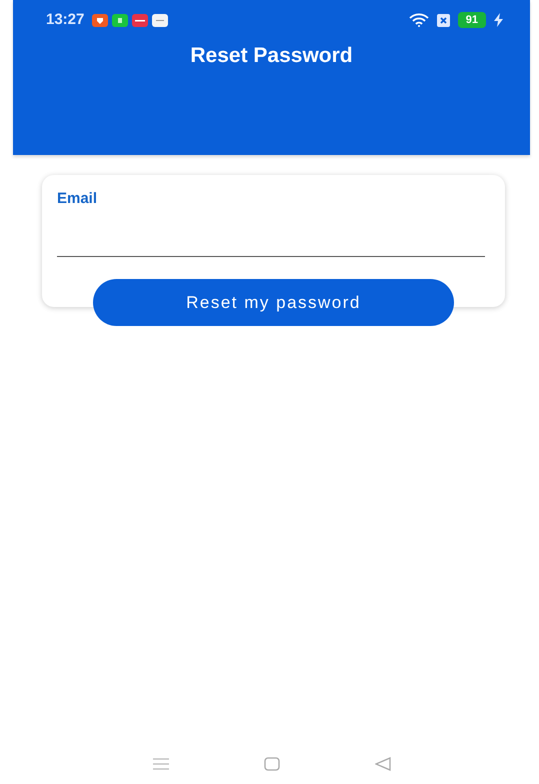 The height and width of the screenshot is (784, 539). I want to click on wifi-icon, so click(418, 20).